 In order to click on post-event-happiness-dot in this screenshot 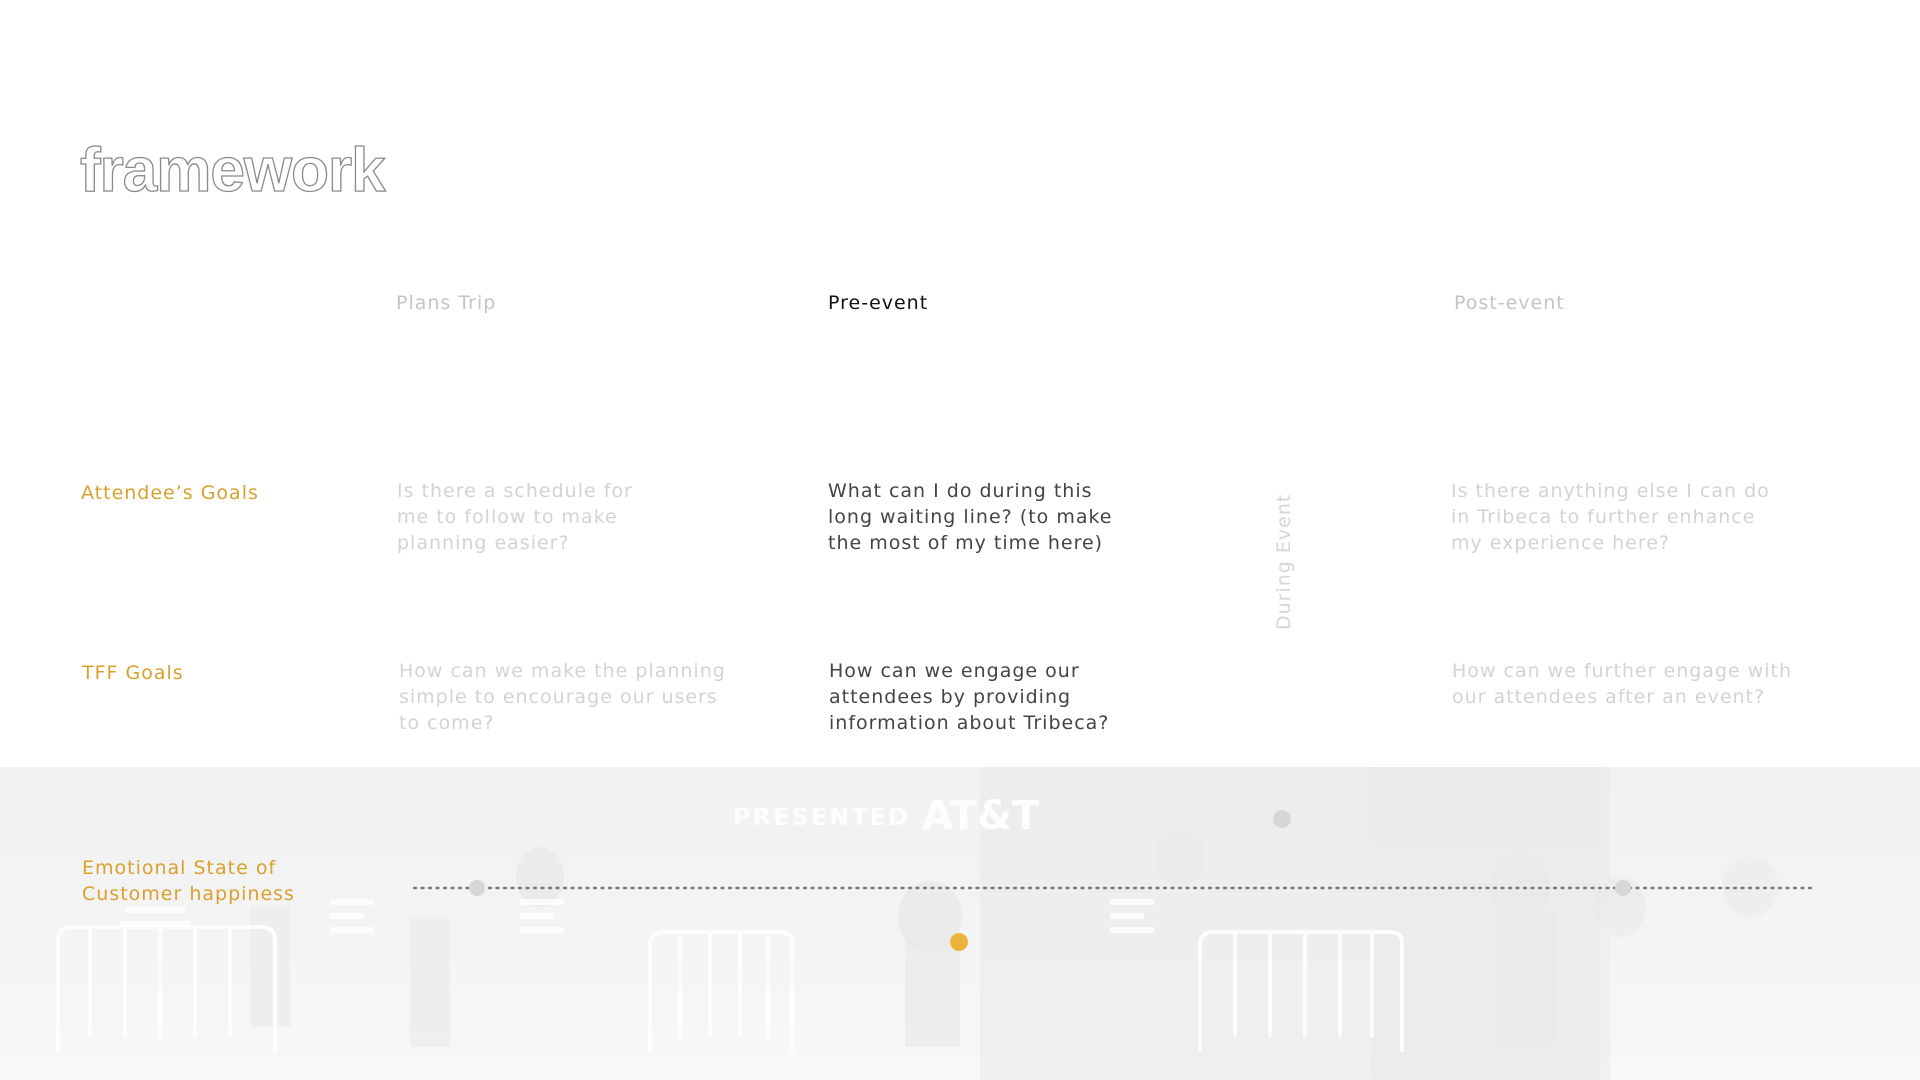, I will do `click(1623, 888)`.